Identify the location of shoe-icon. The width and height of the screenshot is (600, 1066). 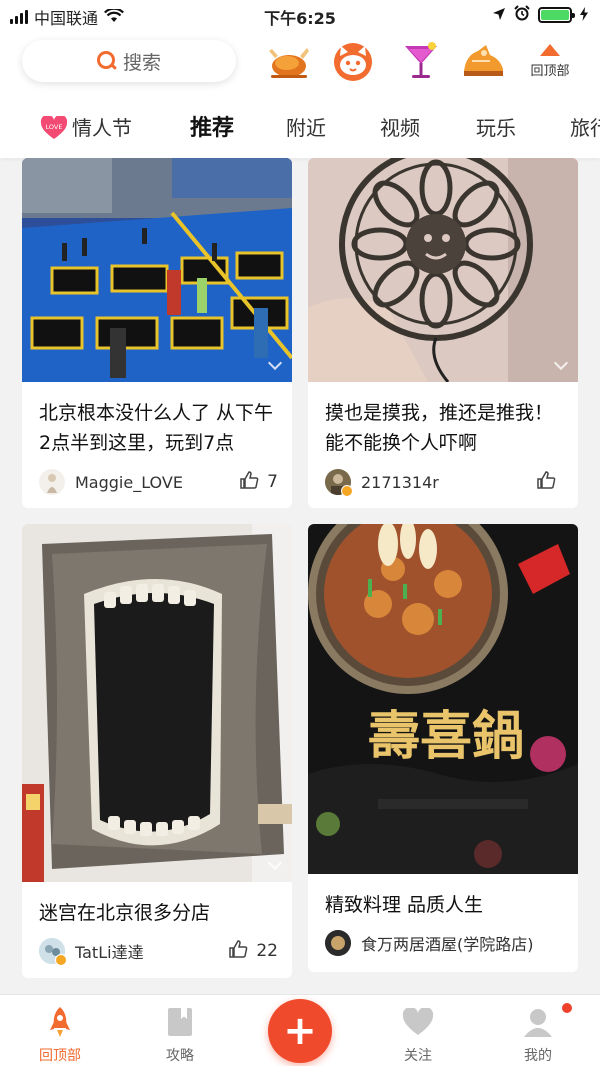
(483, 61).